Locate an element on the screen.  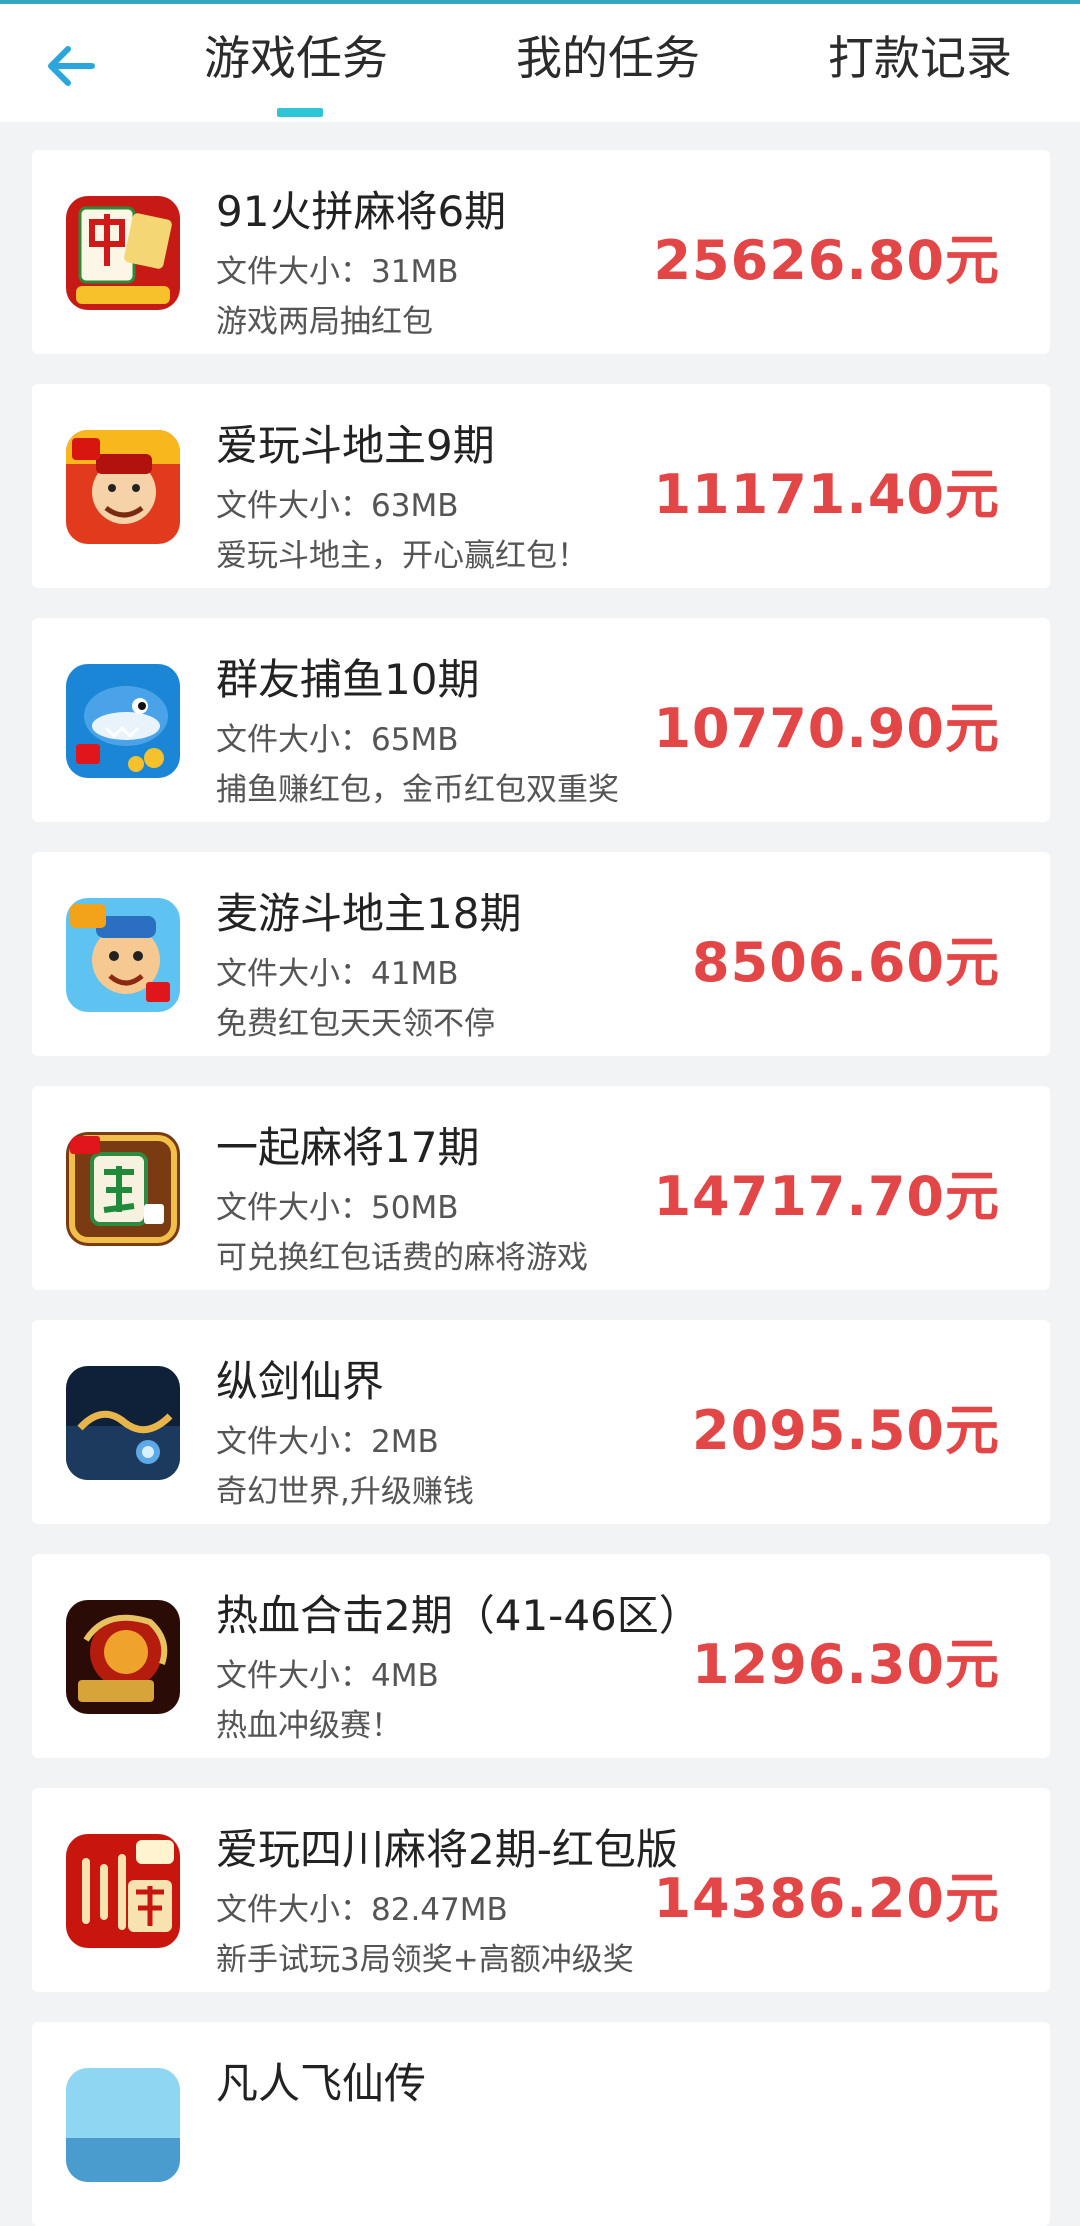
task-title: 麦游斗地主18期 is located at coordinates (369, 913).